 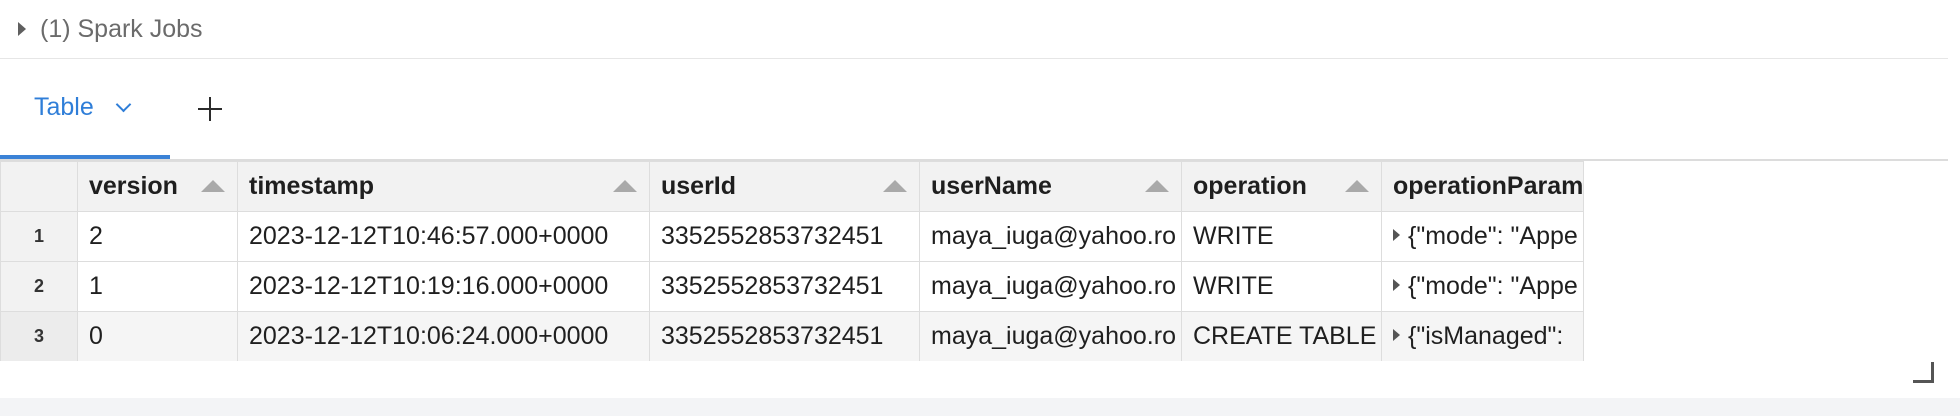 What do you see at coordinates (443, 236) in the screenshot?
I see `cell-timestamp: 2023-12-12T10:46:57.000+0000` at bounding box center [443, 236].